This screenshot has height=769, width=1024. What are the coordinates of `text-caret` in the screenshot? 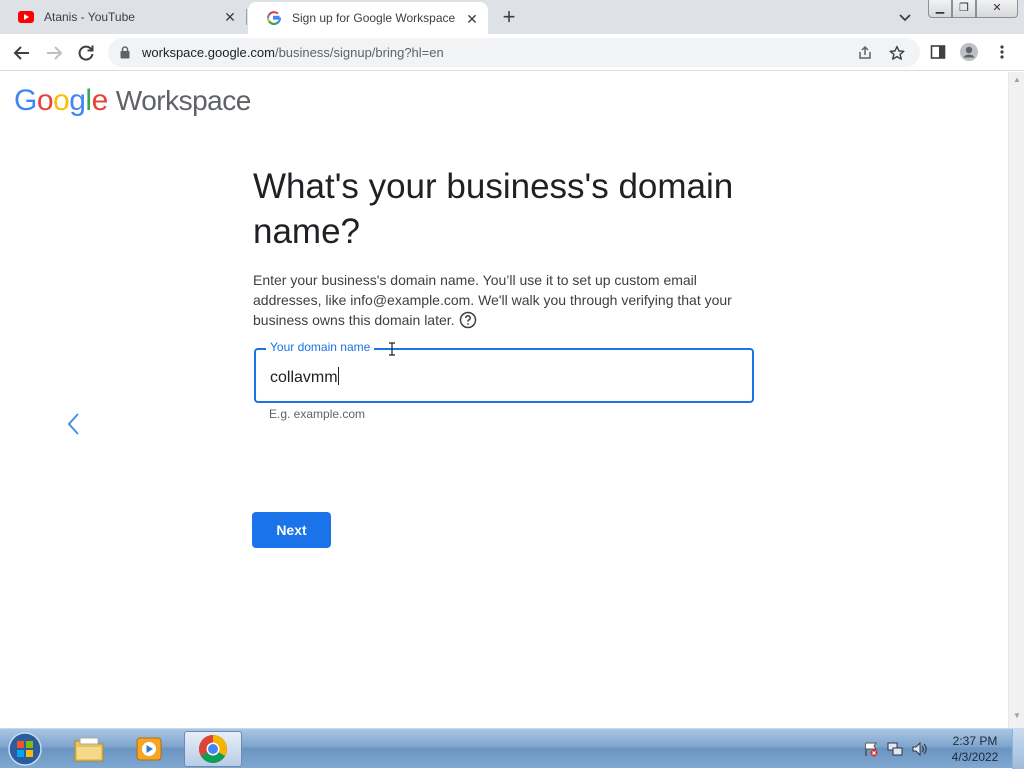 It's located at (338, 376).